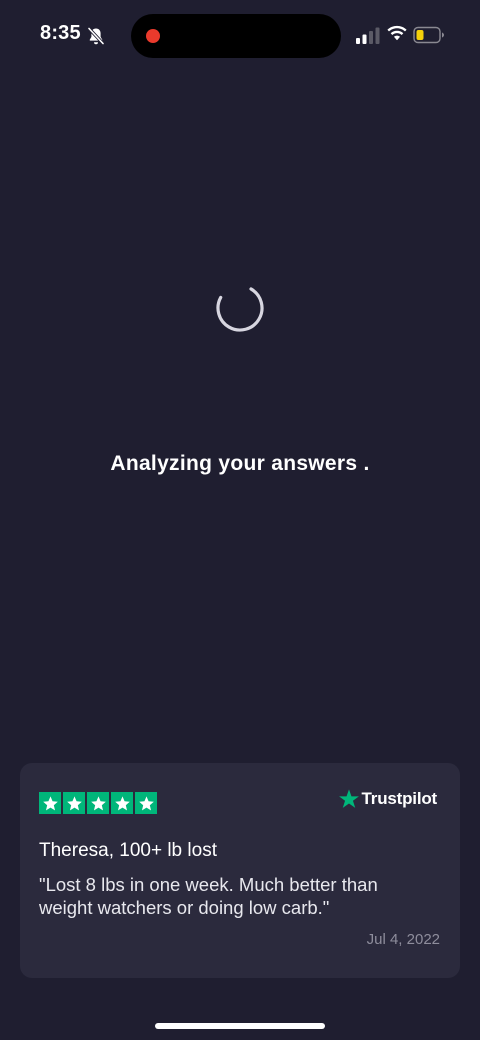 This screenshot has width=480, height=1040. What do you see at coordinates (240, 308) in the screenshot?
I see `loading-spinner-icon` at bounding box center [240, 308].